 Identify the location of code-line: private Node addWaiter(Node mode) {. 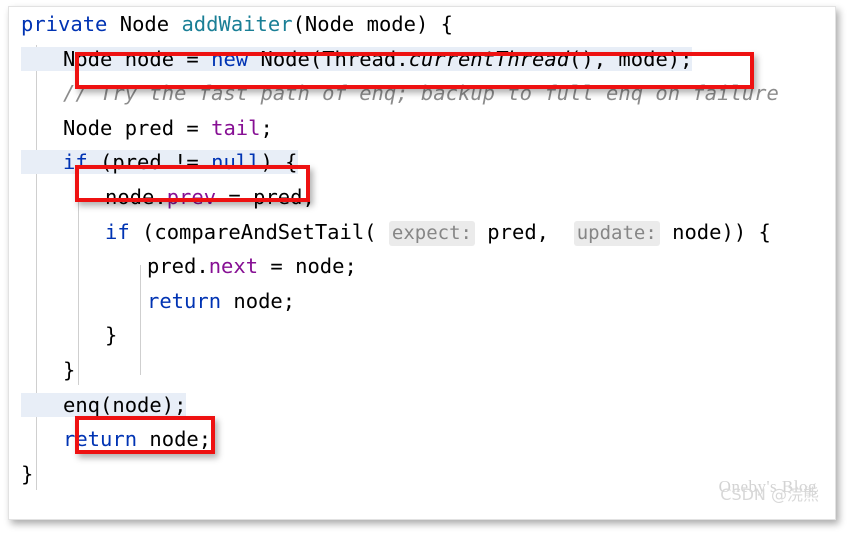
(422, 24).